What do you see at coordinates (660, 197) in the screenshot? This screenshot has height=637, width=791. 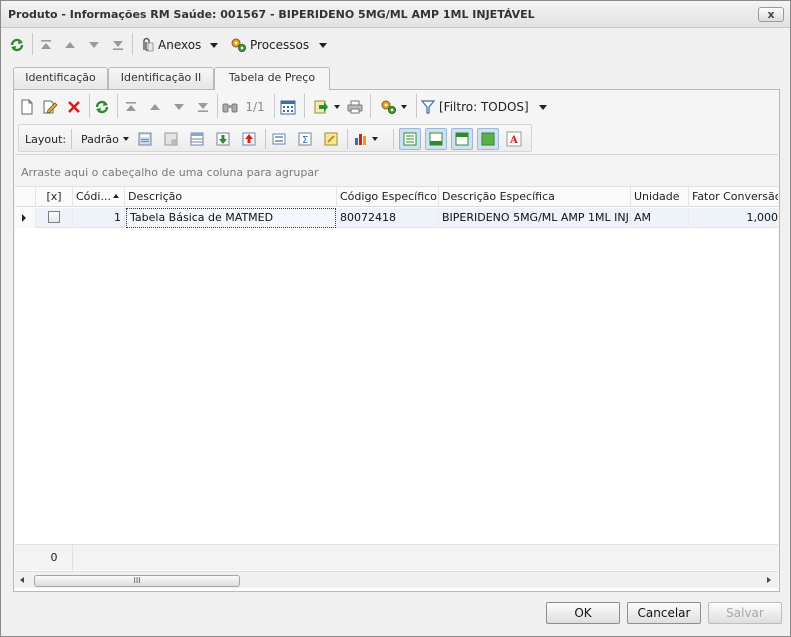 I see `column-header-unidade: Unidade` at bounding box center [660, 197].